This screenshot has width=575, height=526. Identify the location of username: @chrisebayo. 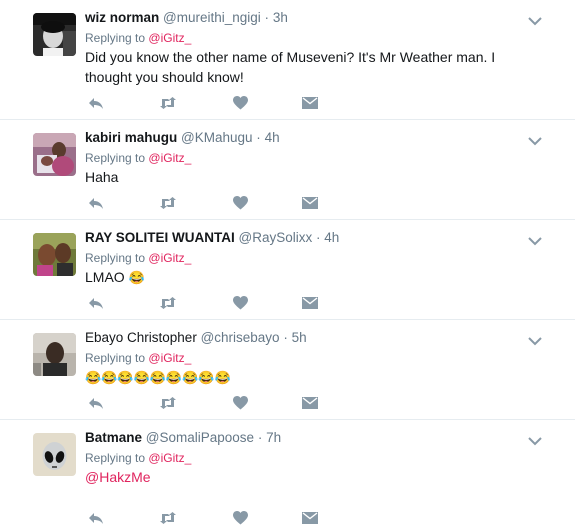
(240, 337).